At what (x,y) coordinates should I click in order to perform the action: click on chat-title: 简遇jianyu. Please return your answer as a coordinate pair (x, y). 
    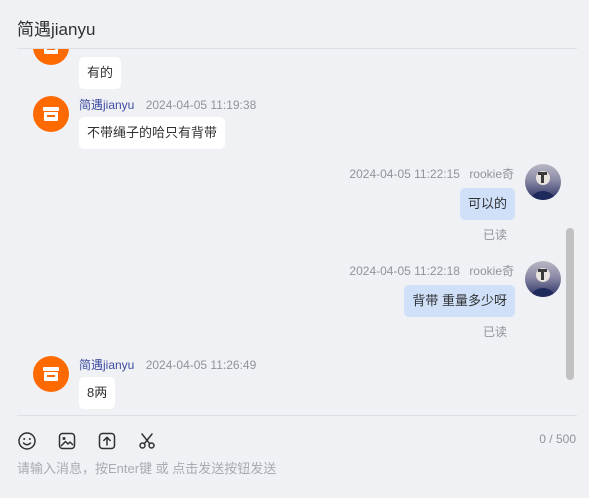
    Looking at the image, I should click on (56, 29).